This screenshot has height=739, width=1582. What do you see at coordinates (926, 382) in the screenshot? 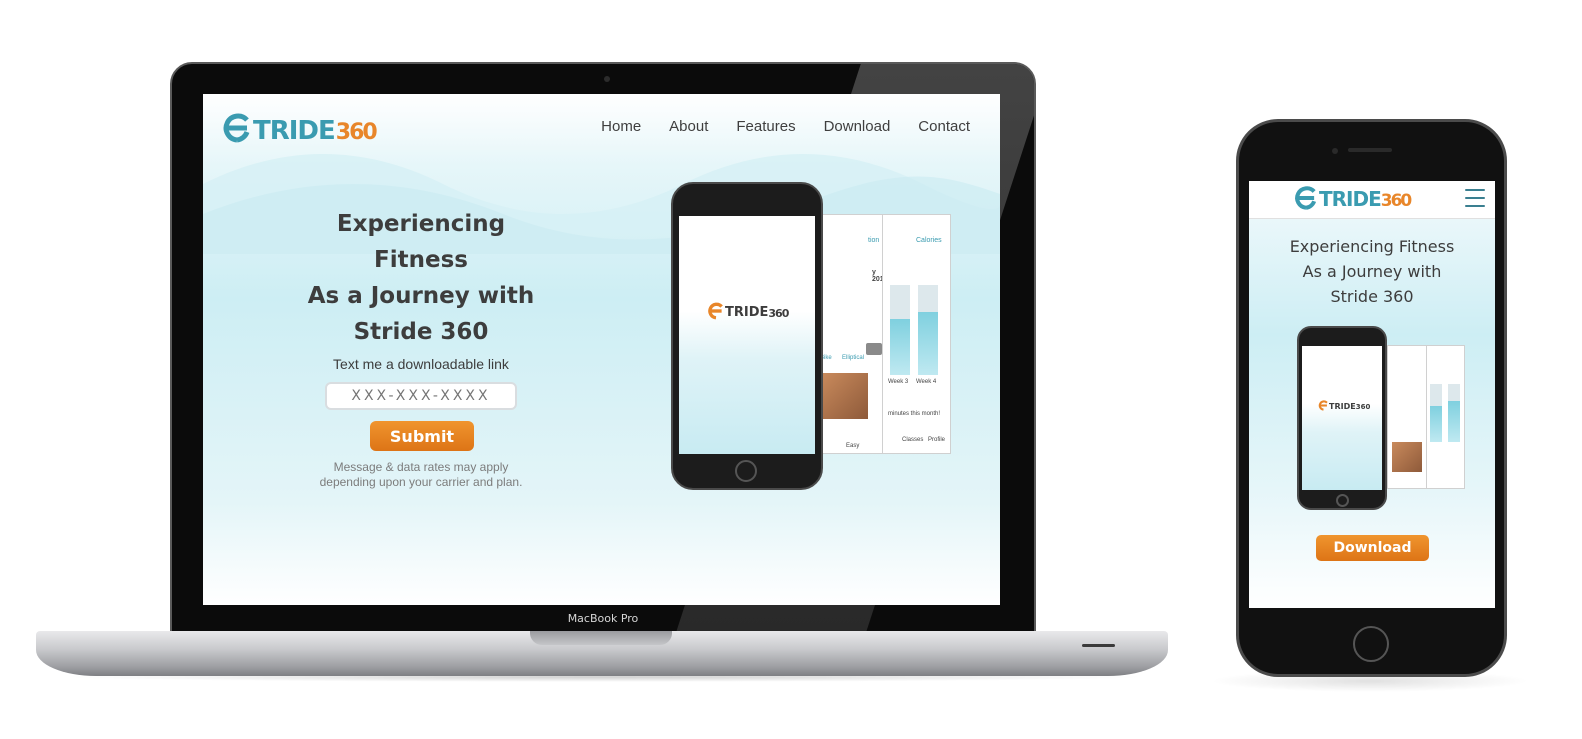
I see `week-label: Week 4` at bounding box center [926, 382].